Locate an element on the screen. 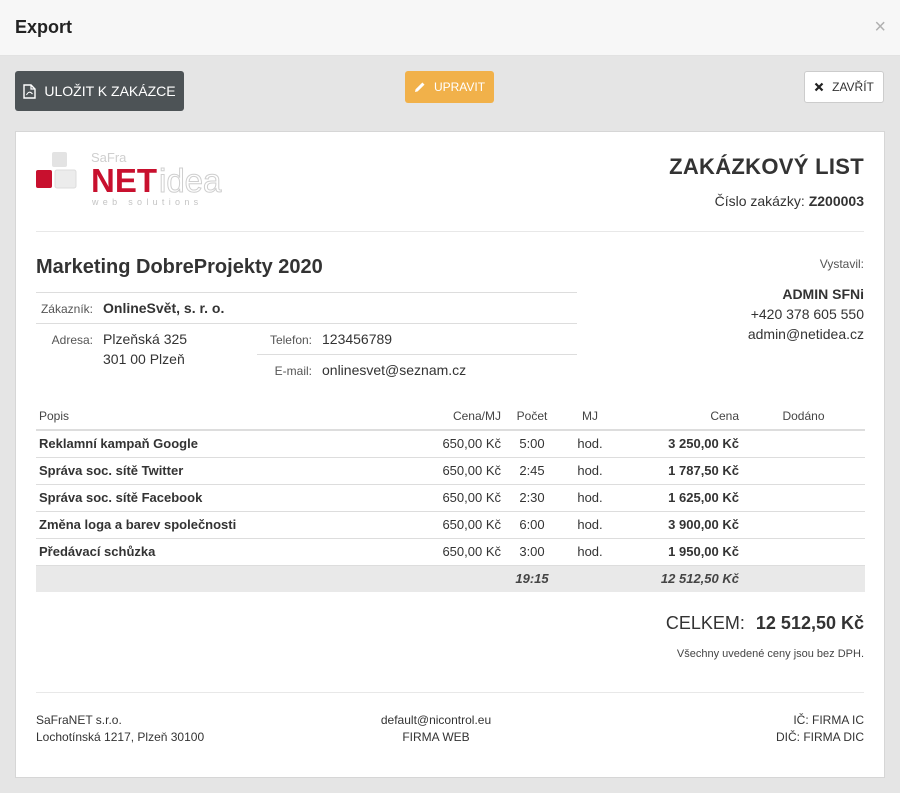 The height and width of the screenshot is (793, 900). row-quantity: 2:45 is located at coordinates (532, 471).